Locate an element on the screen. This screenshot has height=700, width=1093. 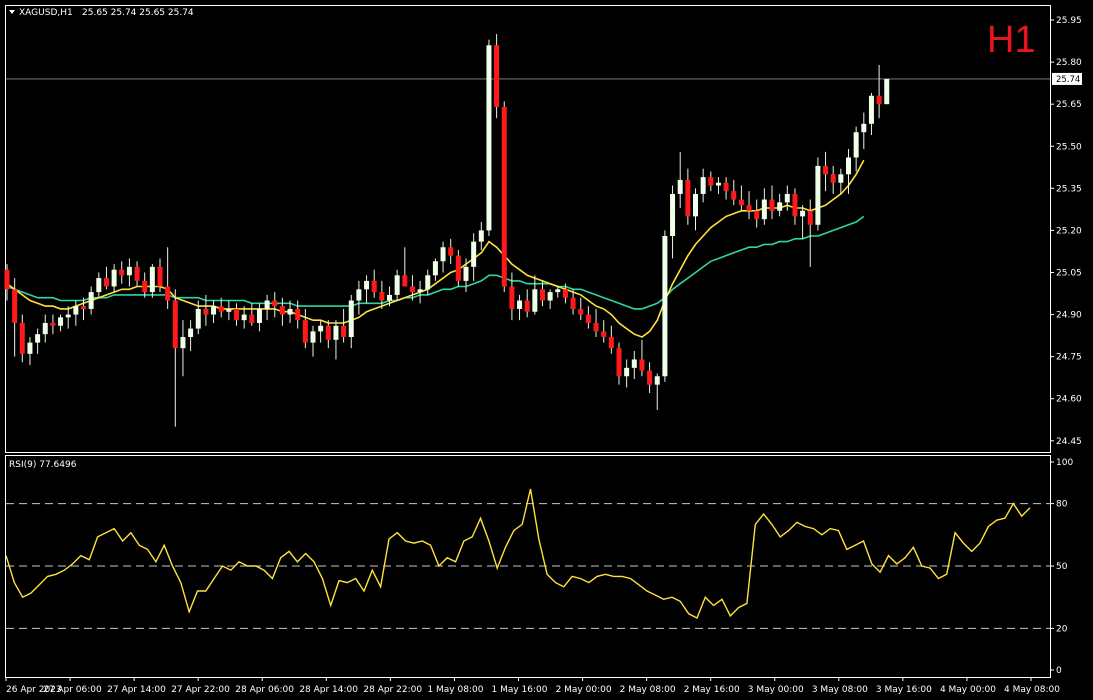
rsi-tick-label: 0 is located at coordinates (1059, 671).